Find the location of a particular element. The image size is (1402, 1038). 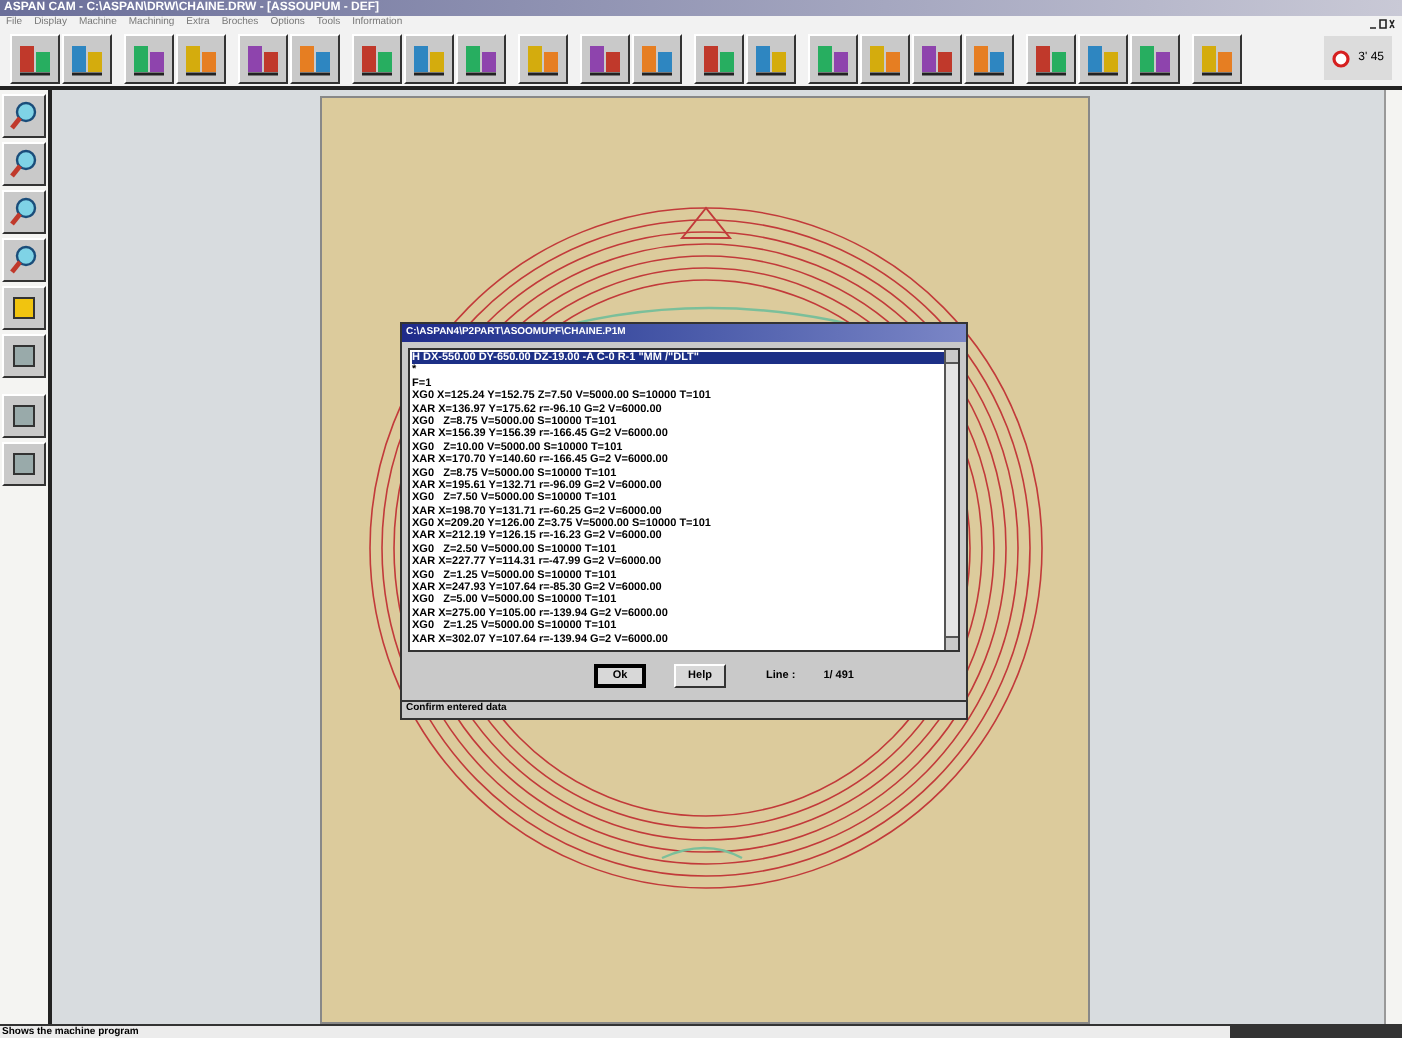

window-controls-icon is located at coordinates (1382, 23).